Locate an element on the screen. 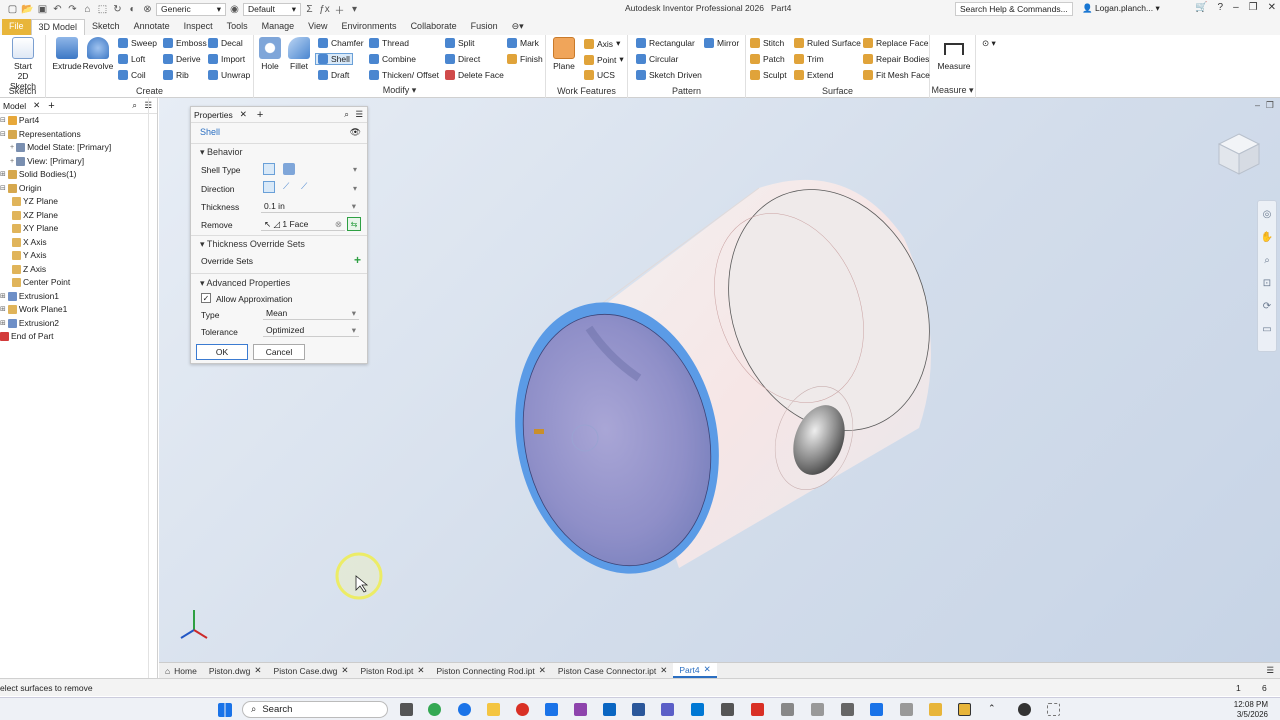 The width and height of the screenshot is (1280, 720). allow-approximation-checkbox: ✓ is located at coordinates (206, 298).